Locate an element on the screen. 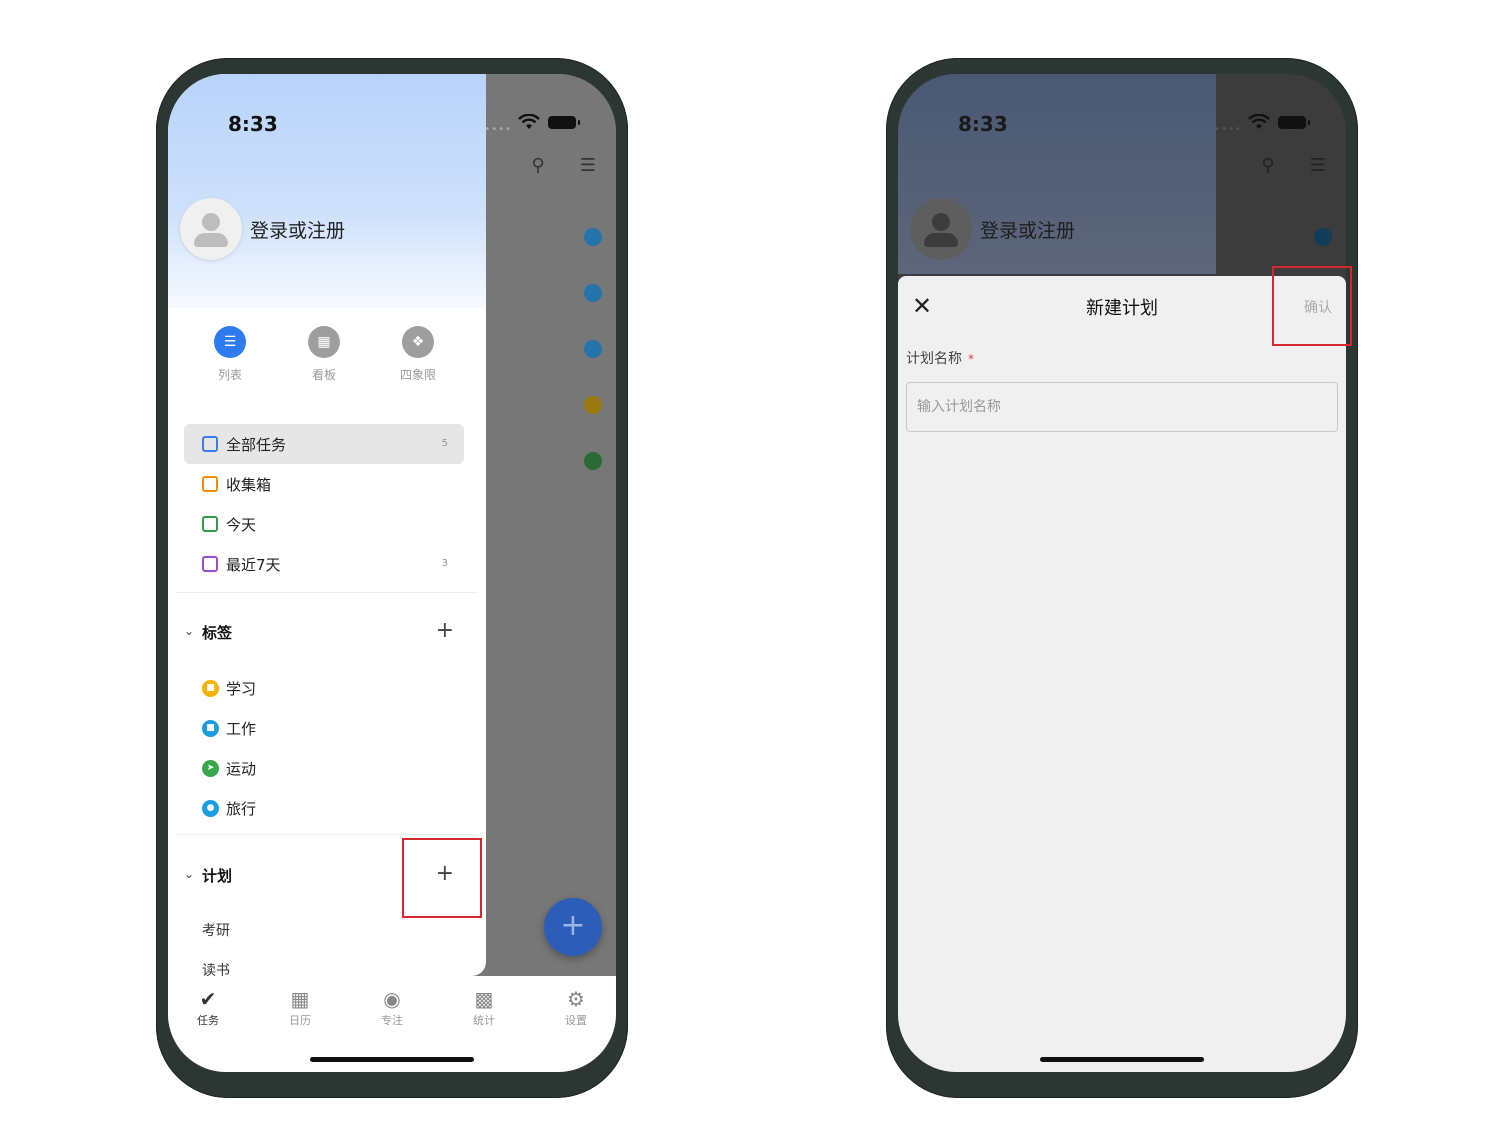  tag-item: ➤ 运动 is located at coordinates (324, 768).